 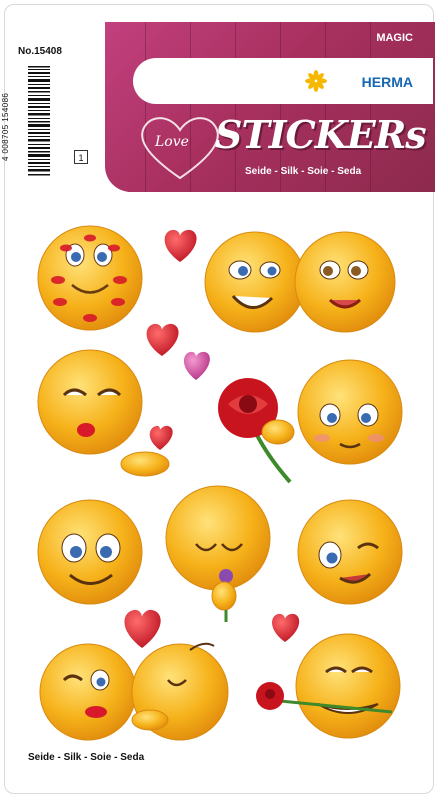 I want to click on sticker-red-rose, so click(x=256, y=431).